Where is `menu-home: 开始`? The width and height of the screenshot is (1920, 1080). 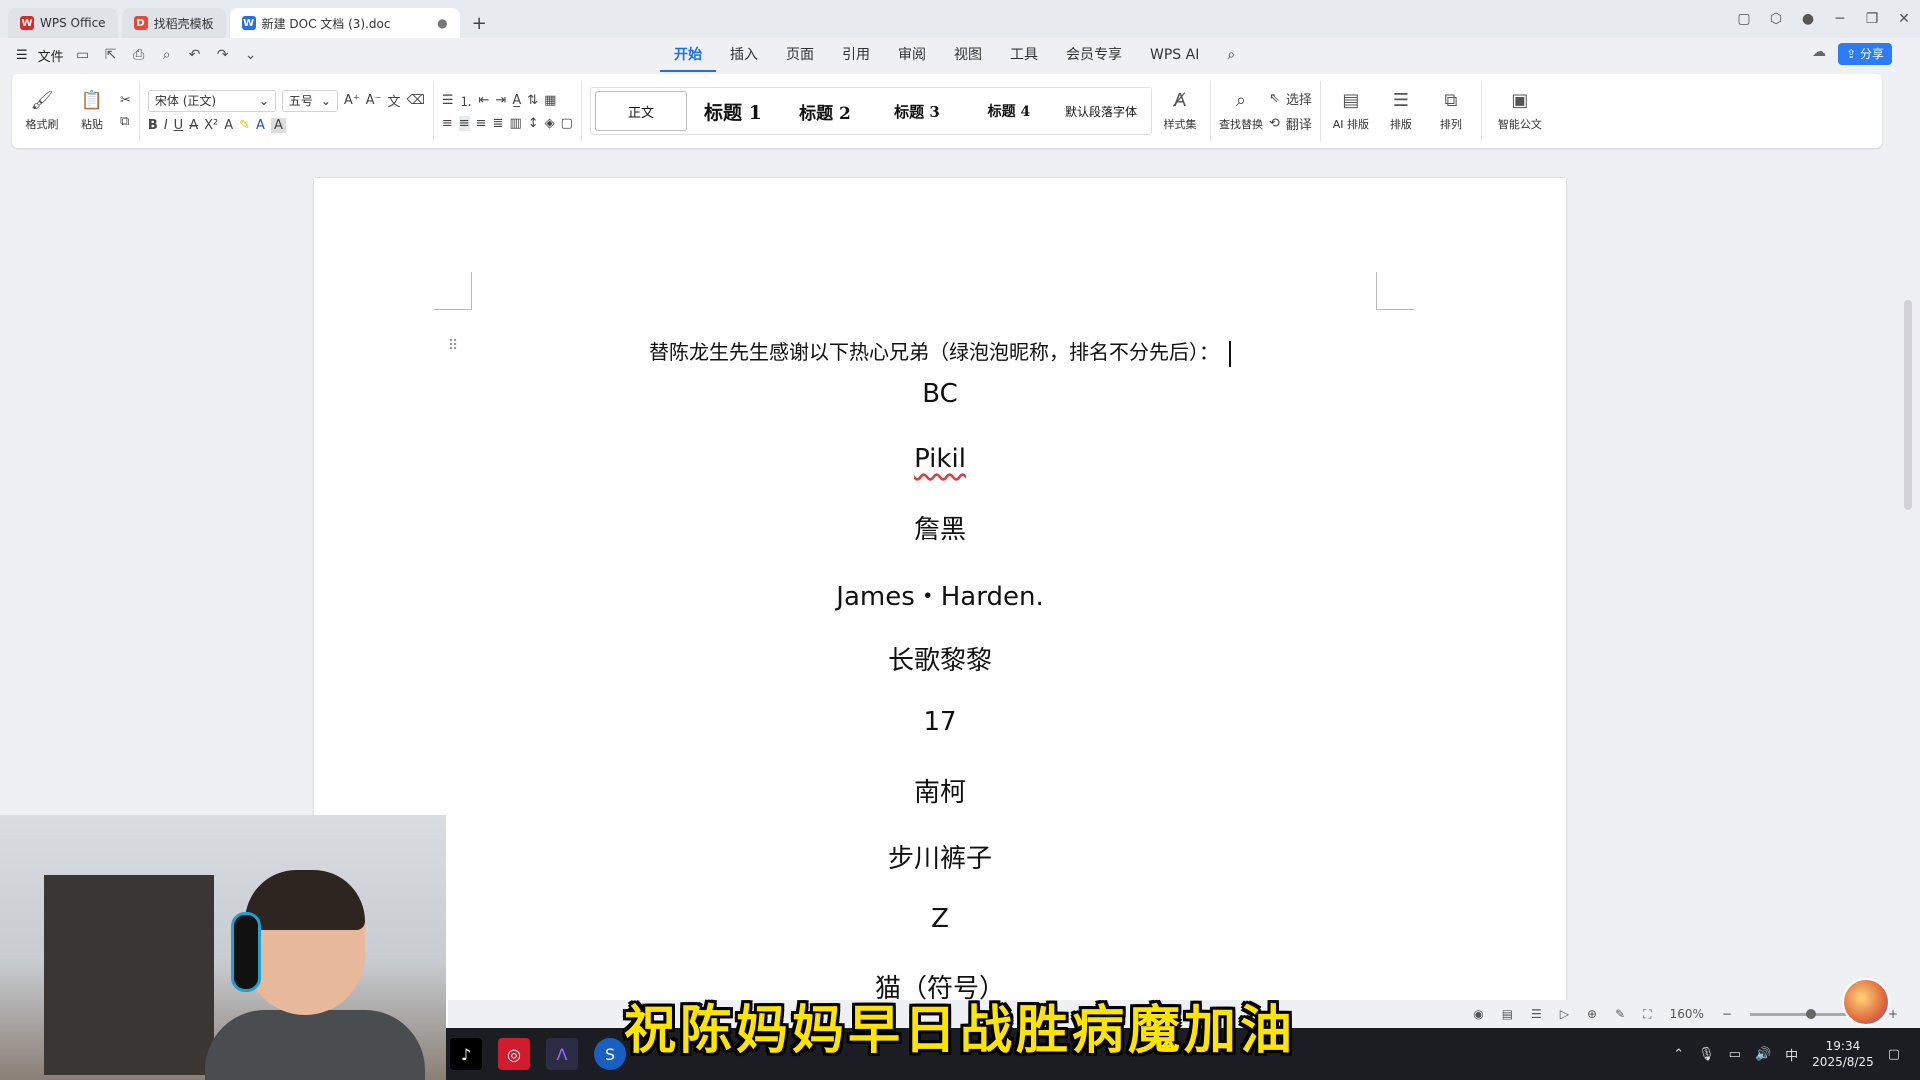
menu-home: 开始 is located at coordinates (688, 55).